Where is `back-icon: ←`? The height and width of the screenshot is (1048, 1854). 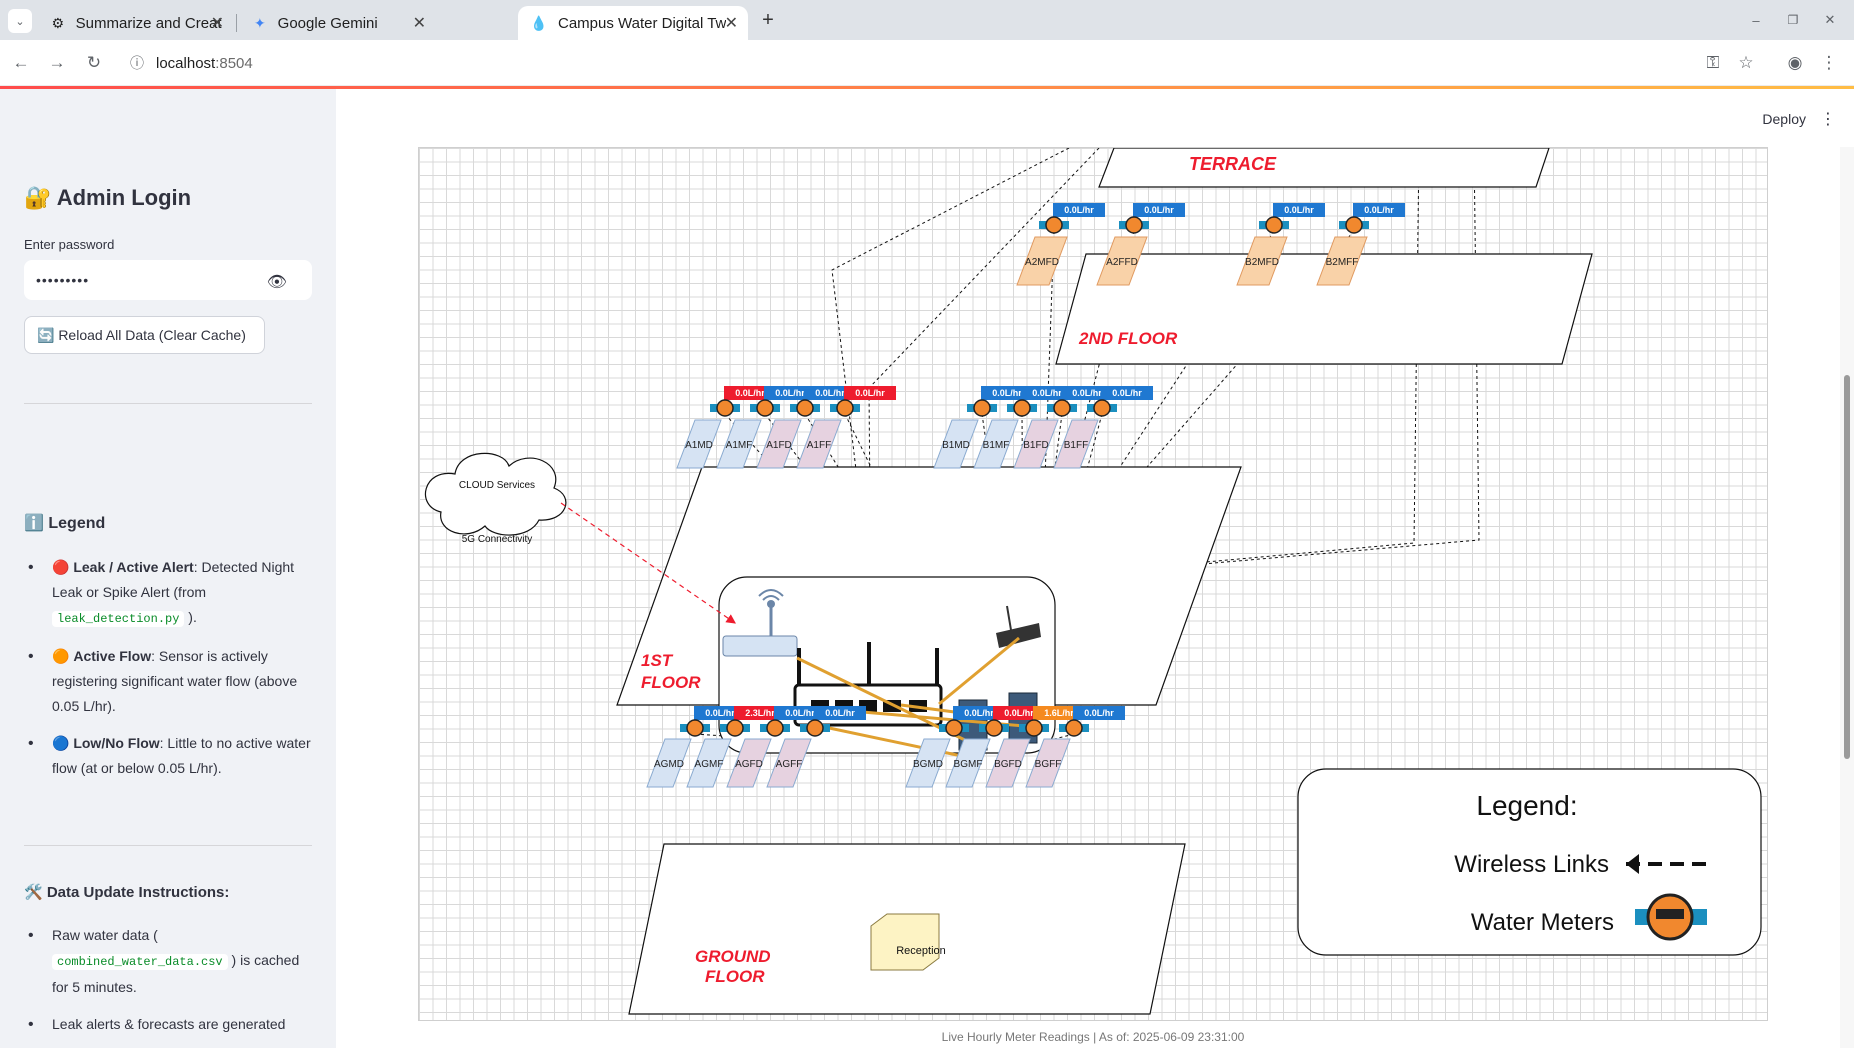
back-icon: ← is located at coordinates (21, 63).